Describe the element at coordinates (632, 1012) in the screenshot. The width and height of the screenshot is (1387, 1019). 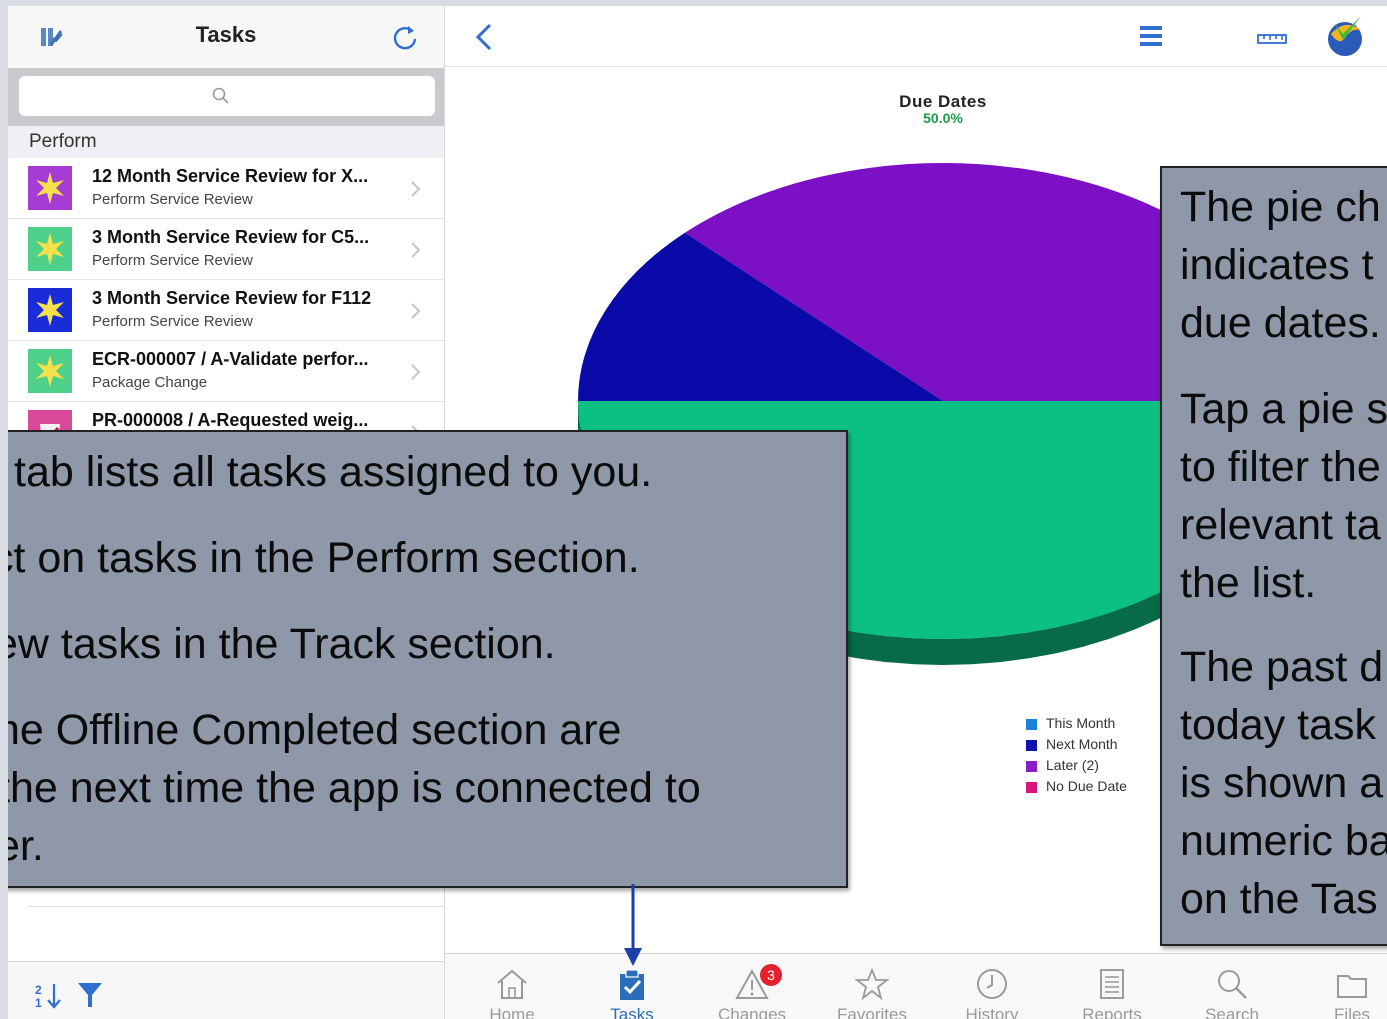
I see `tab-label: Tasks` at that location.